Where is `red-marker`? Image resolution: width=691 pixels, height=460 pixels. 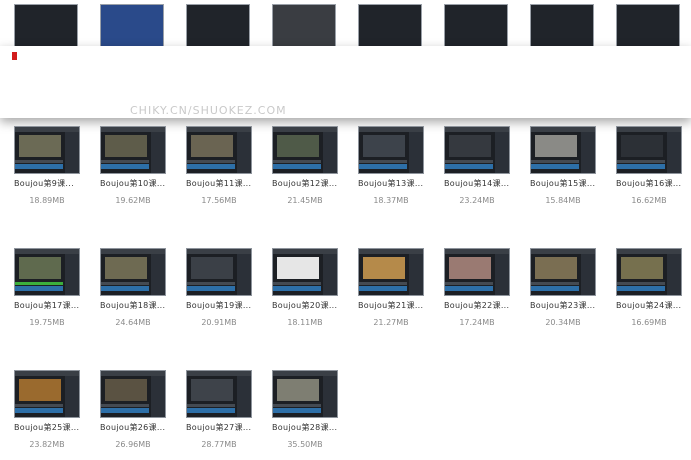
red-marker is located at coordinates (14, 56).